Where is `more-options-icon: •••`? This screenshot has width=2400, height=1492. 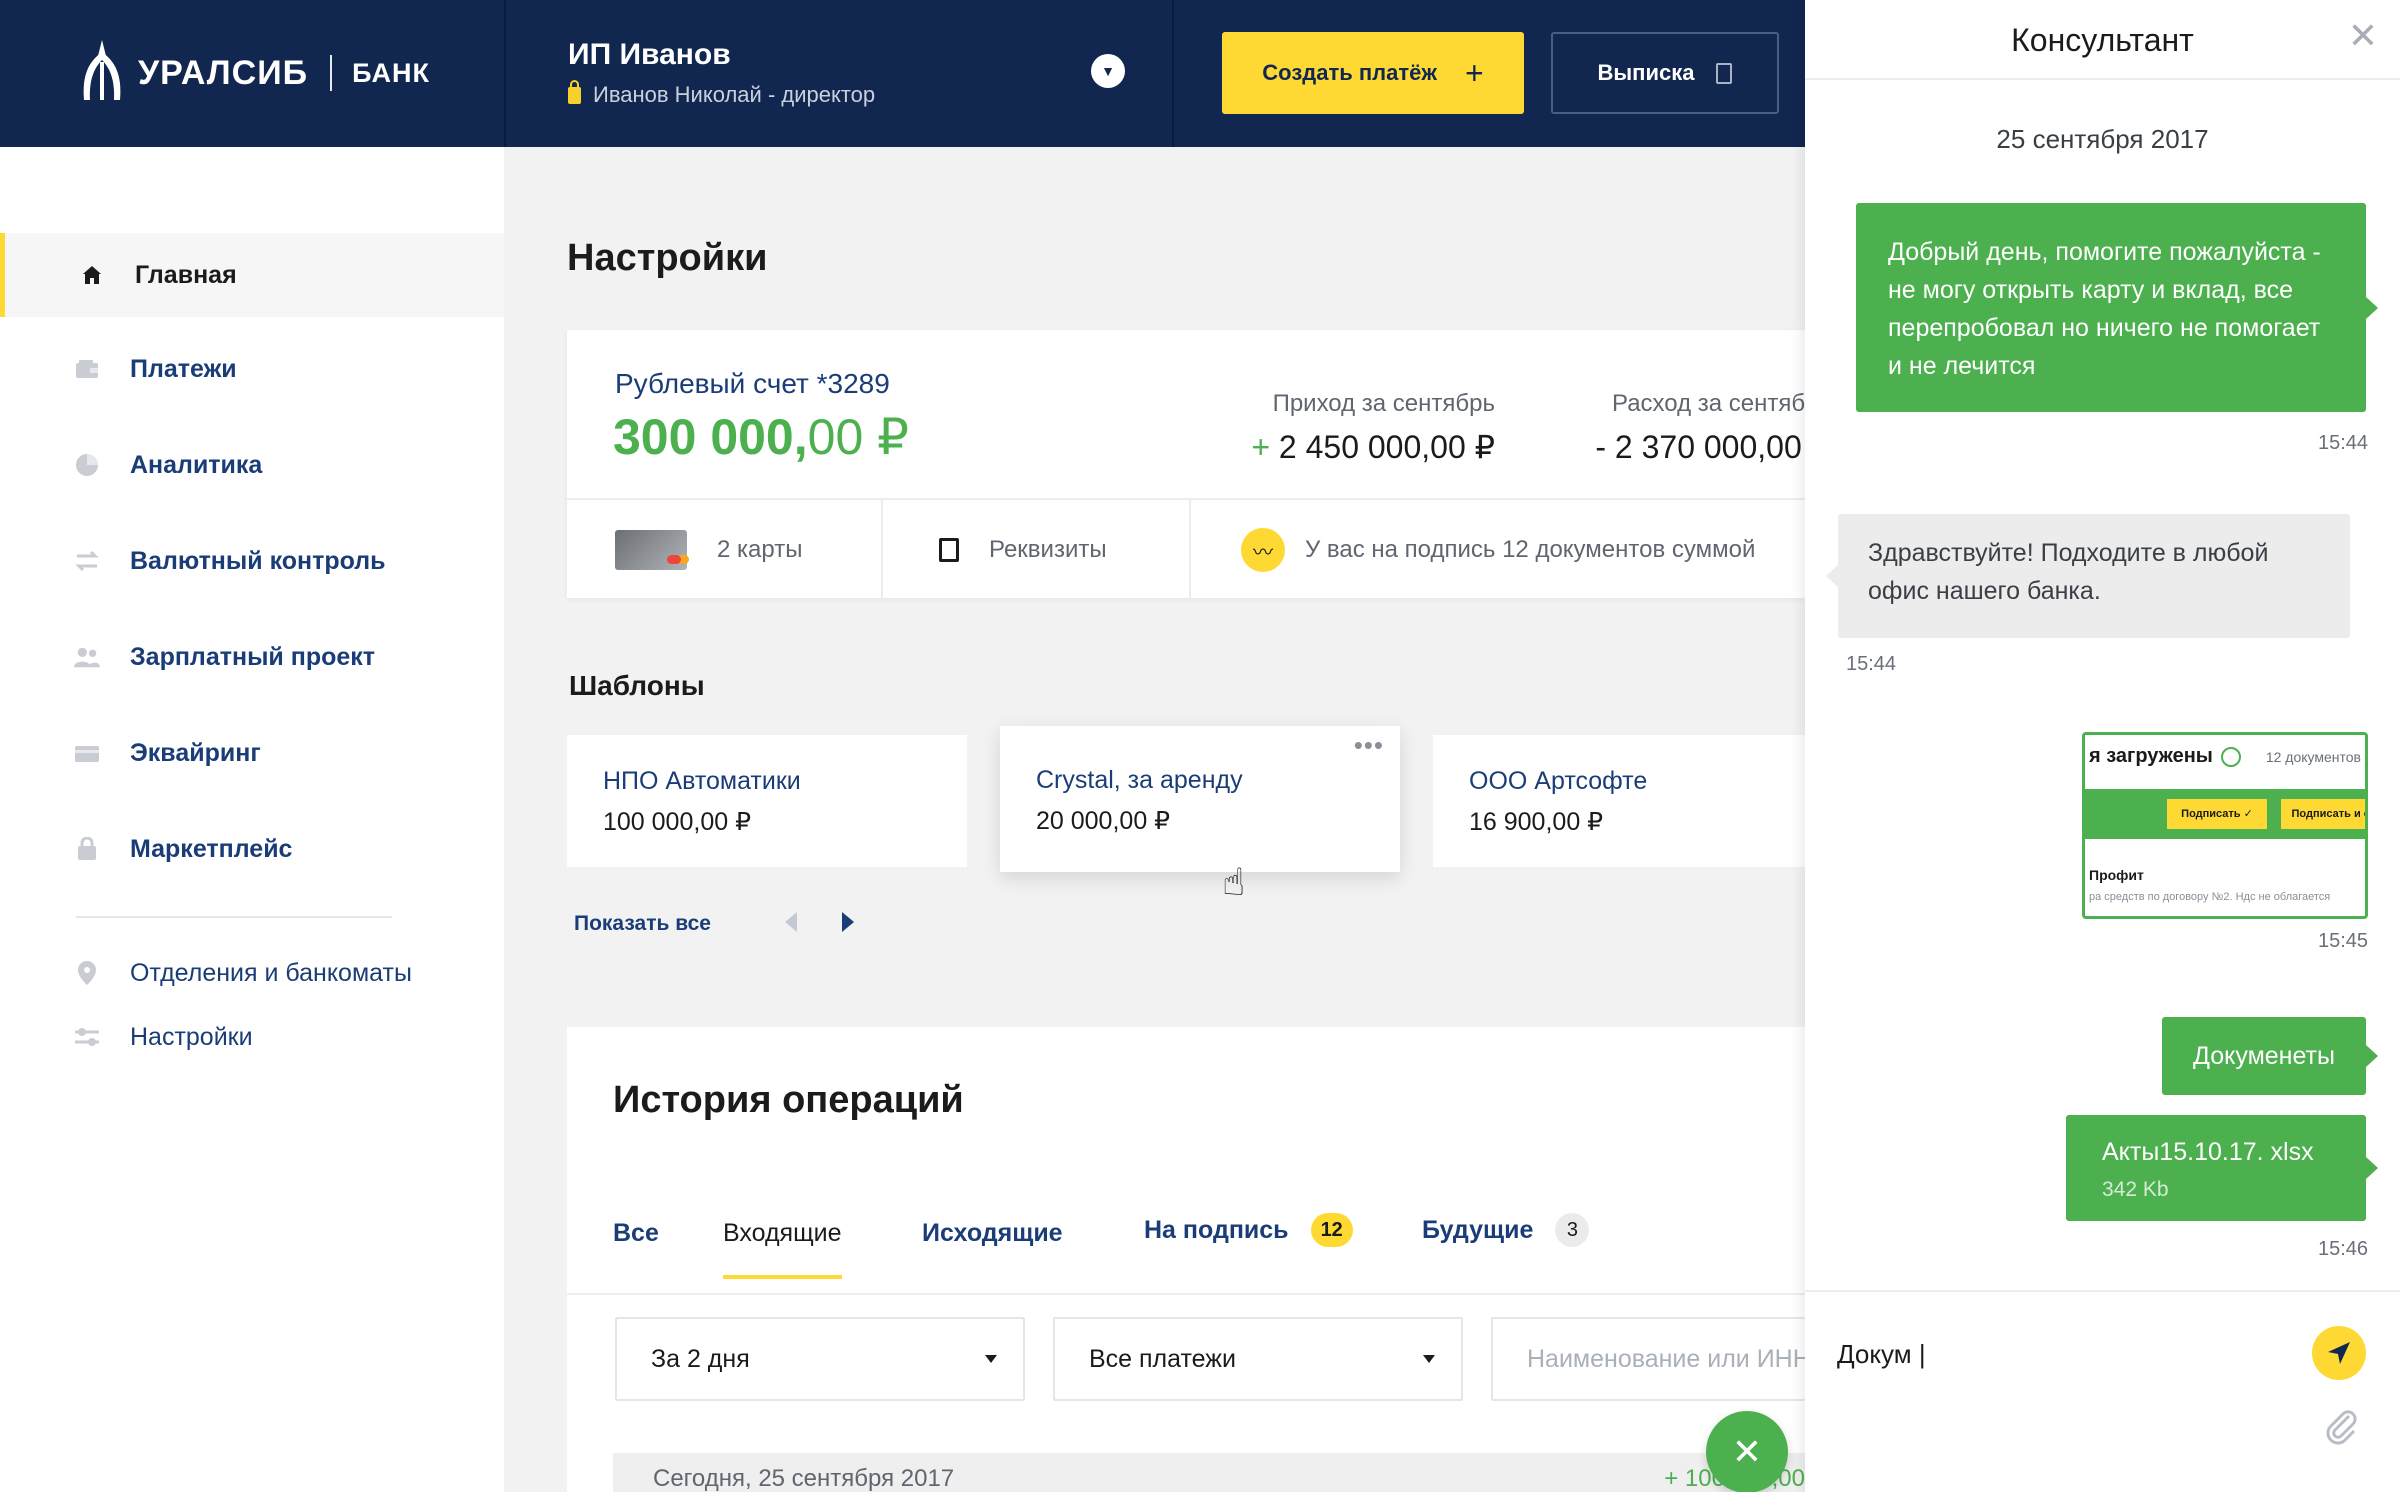
more-options-icon: ••• is located at coordinates (1369, 745).